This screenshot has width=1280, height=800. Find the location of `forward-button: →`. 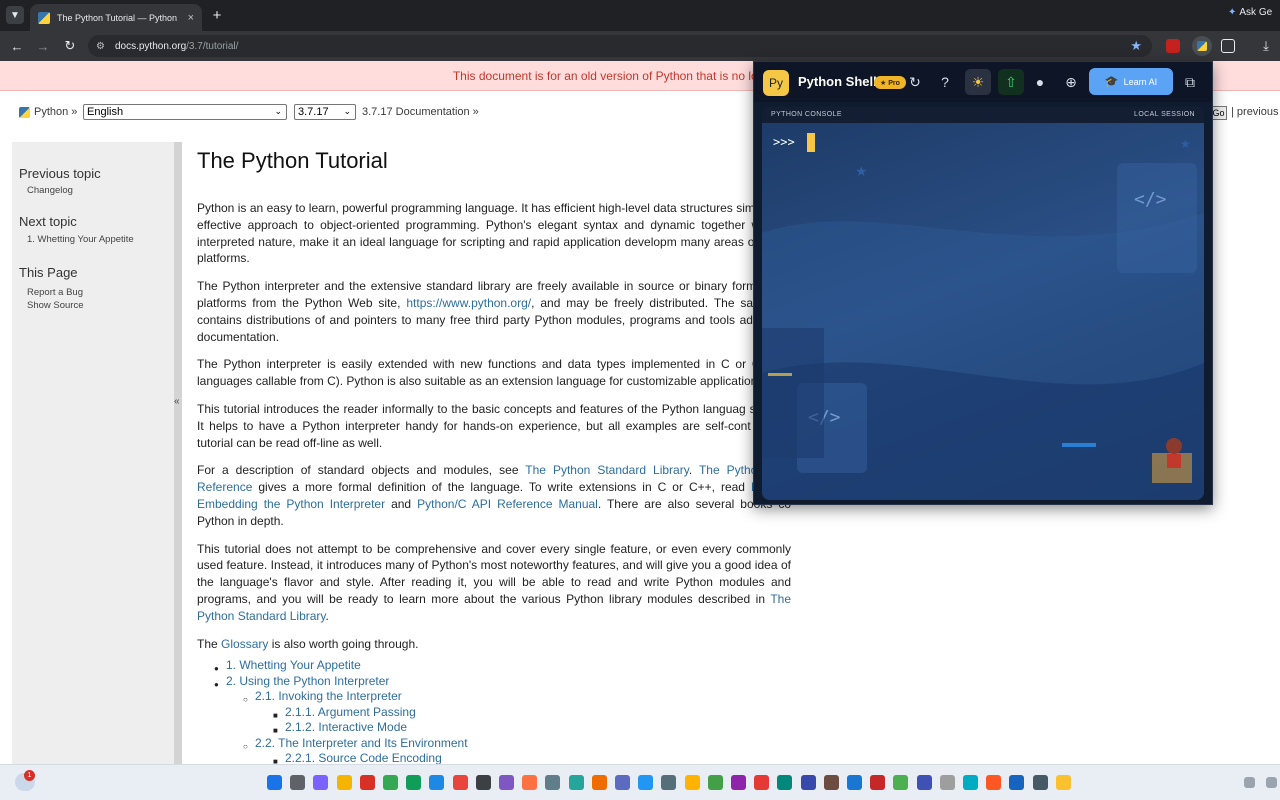

forward-button: → is located at coordinates (43, 46).